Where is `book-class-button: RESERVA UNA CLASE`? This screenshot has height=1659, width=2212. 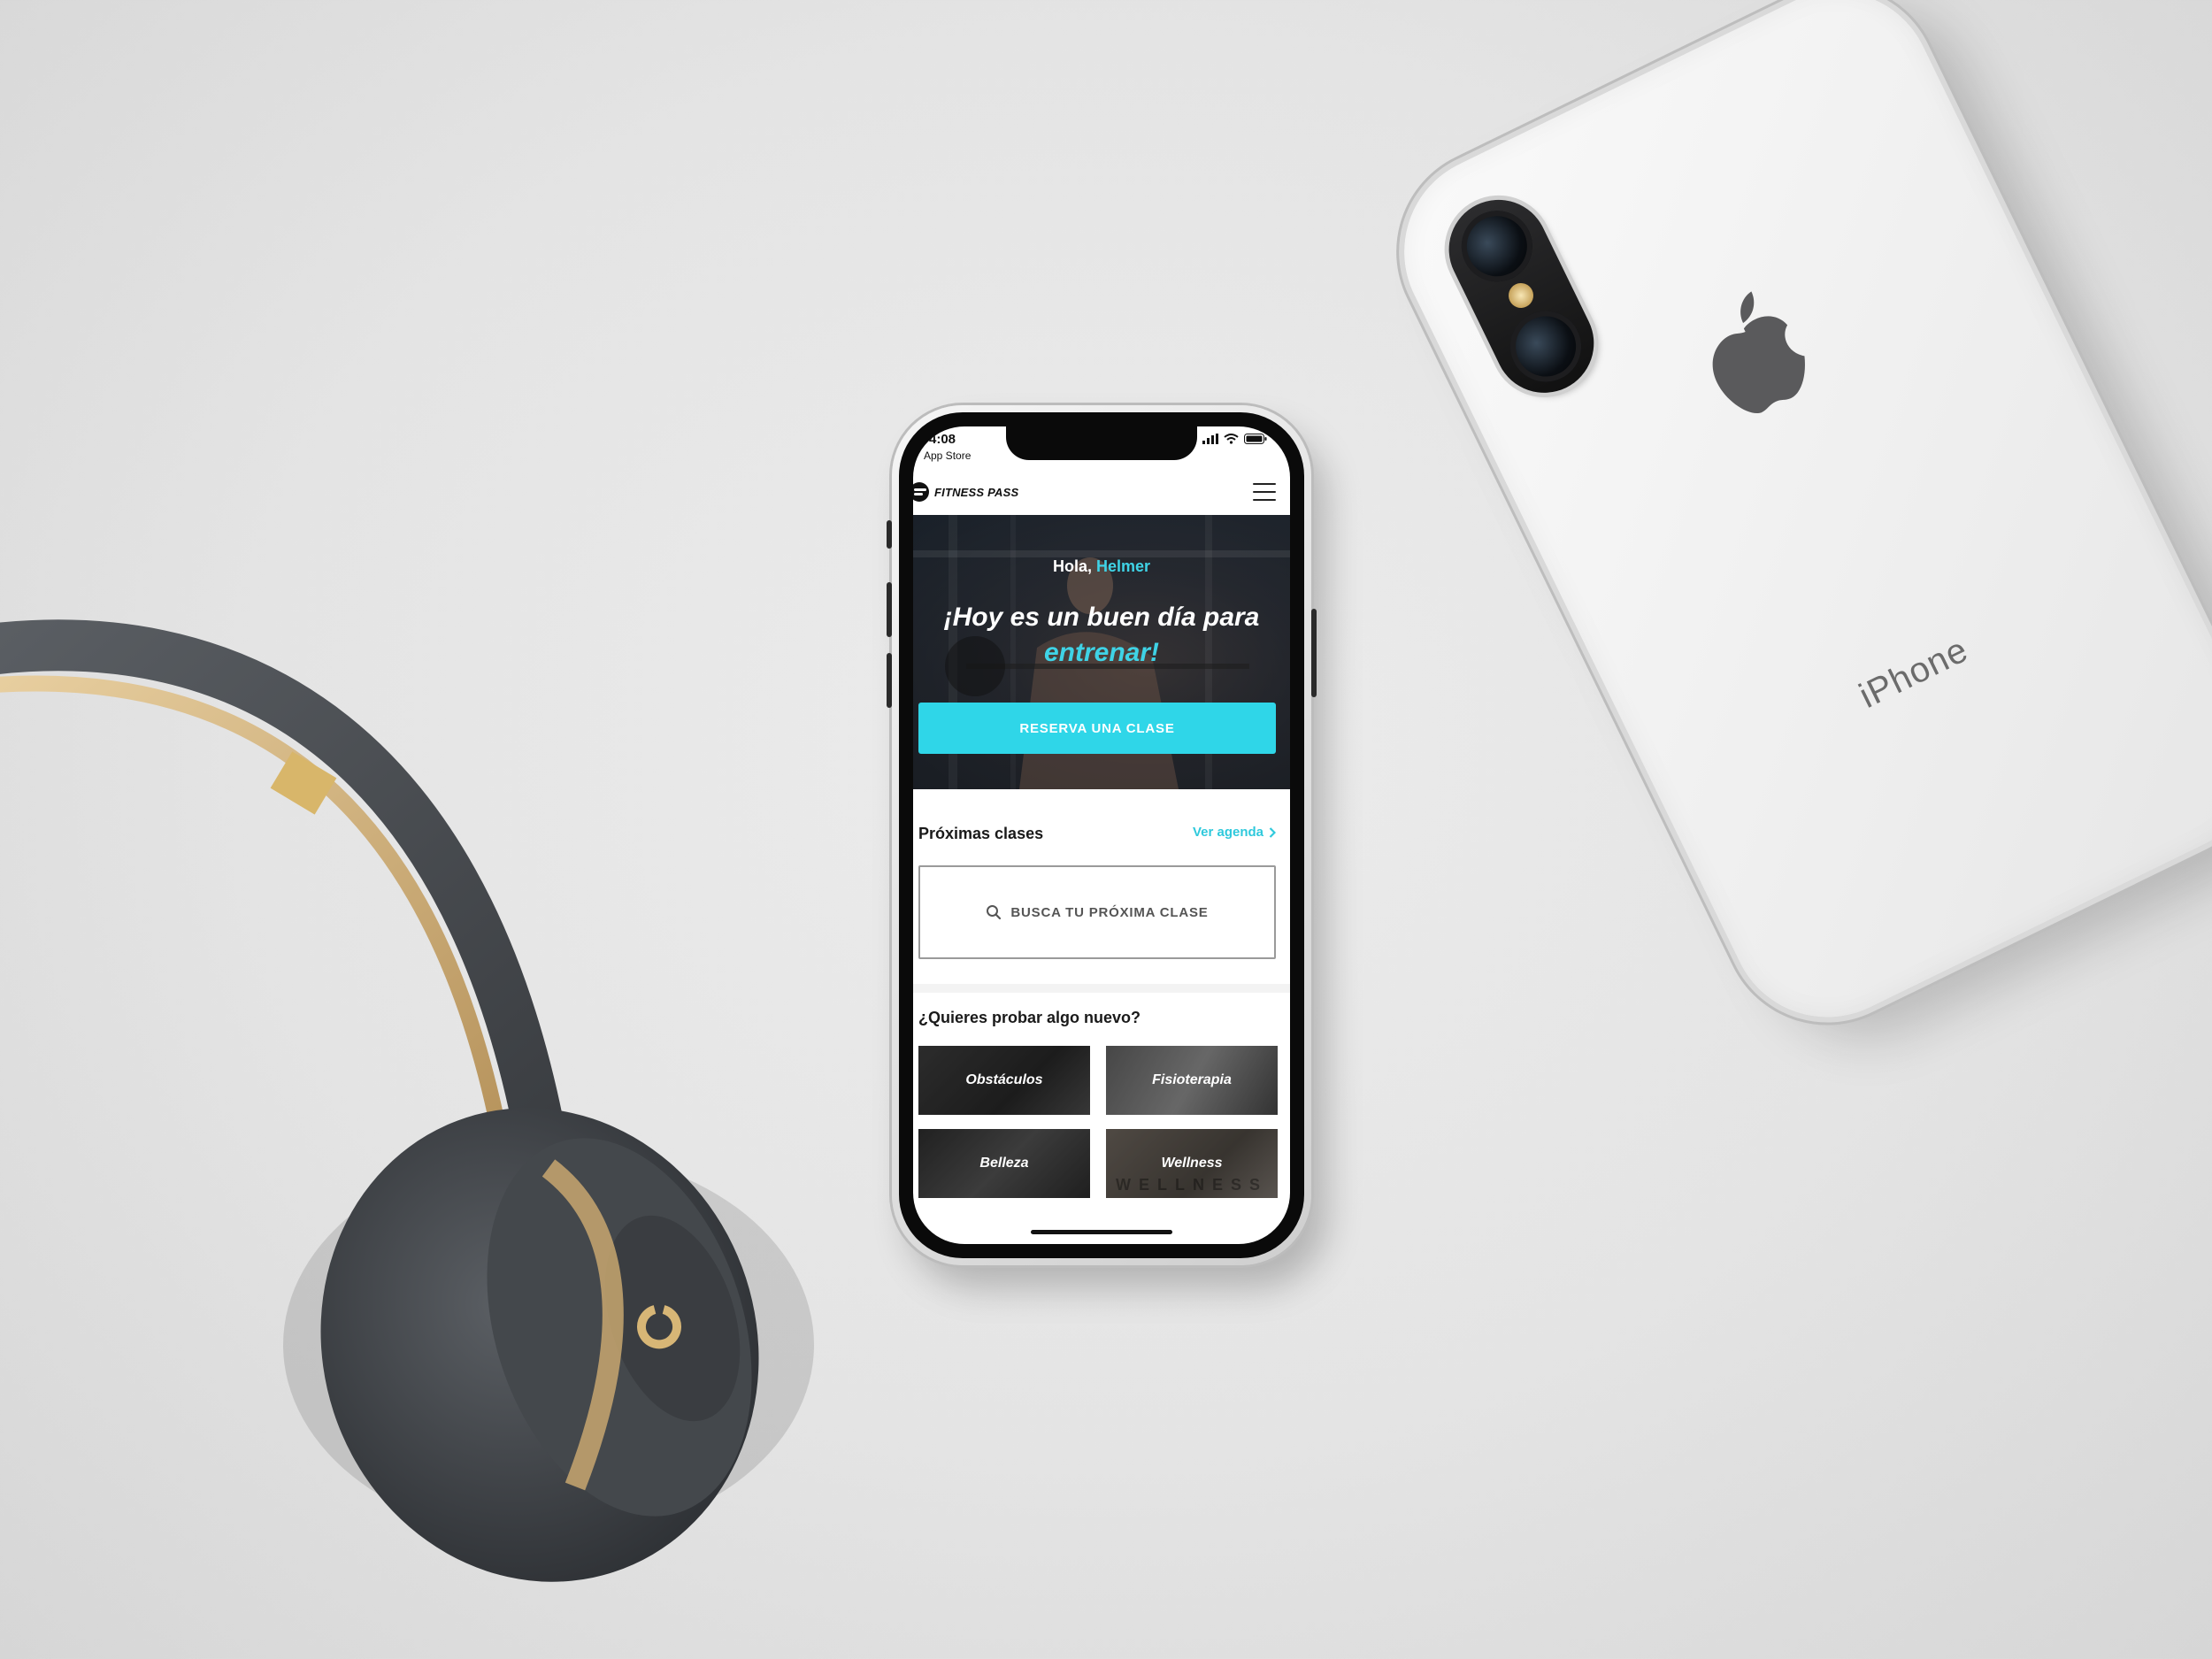 book-class-button: RESERVA UNA CLASE is located at coordinates (1097, 729).